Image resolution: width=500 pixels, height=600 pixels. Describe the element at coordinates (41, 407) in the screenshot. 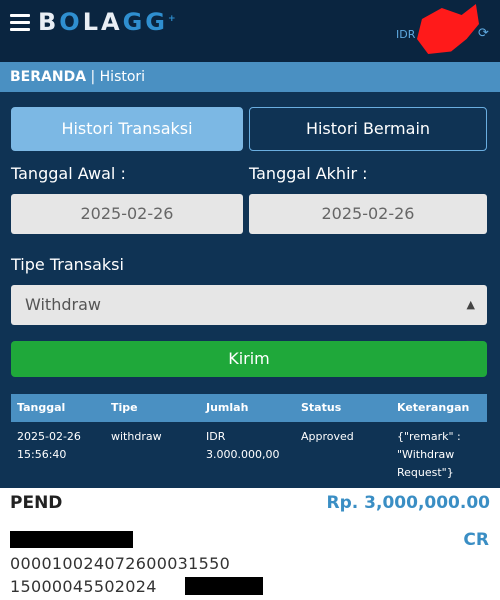

I see `column-header-date: Tanggal` at that location.